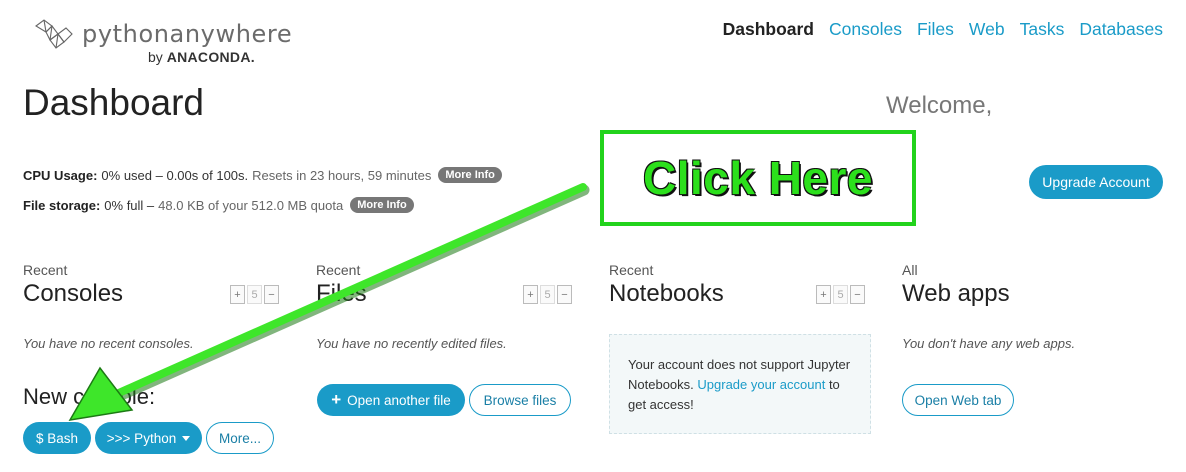  Describe the element at coordinates (910, 270) in the screenshot. I see `webapps-small-label: All` at that location.